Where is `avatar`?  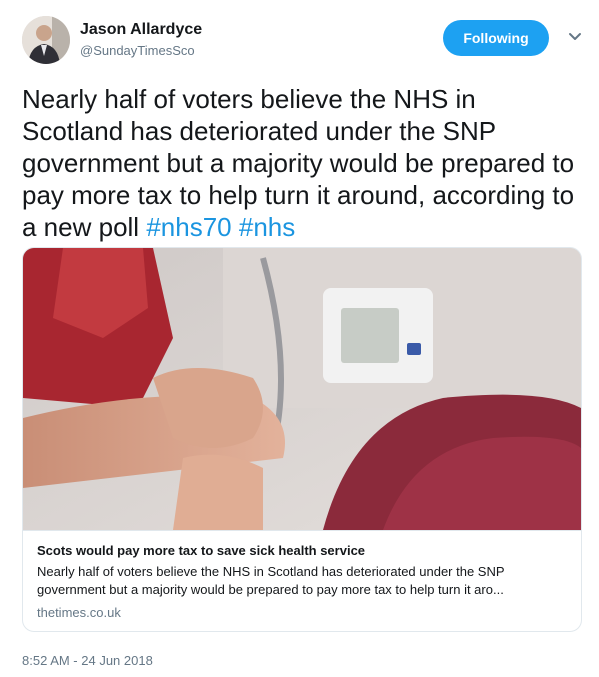
avatar is located at coordinates (46, 40).